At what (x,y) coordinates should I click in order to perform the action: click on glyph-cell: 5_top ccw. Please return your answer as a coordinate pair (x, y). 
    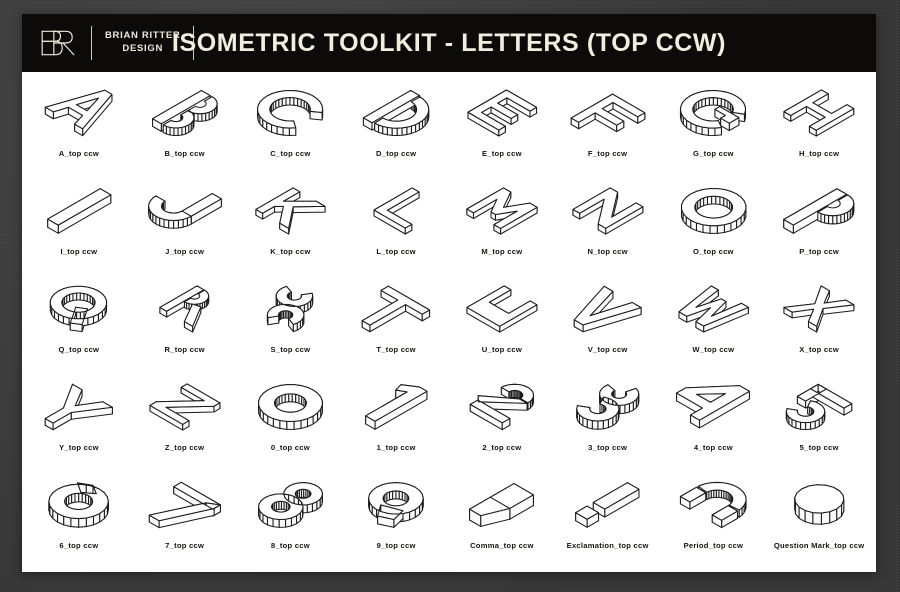
    Looking at the image, I should click on (819, 421).